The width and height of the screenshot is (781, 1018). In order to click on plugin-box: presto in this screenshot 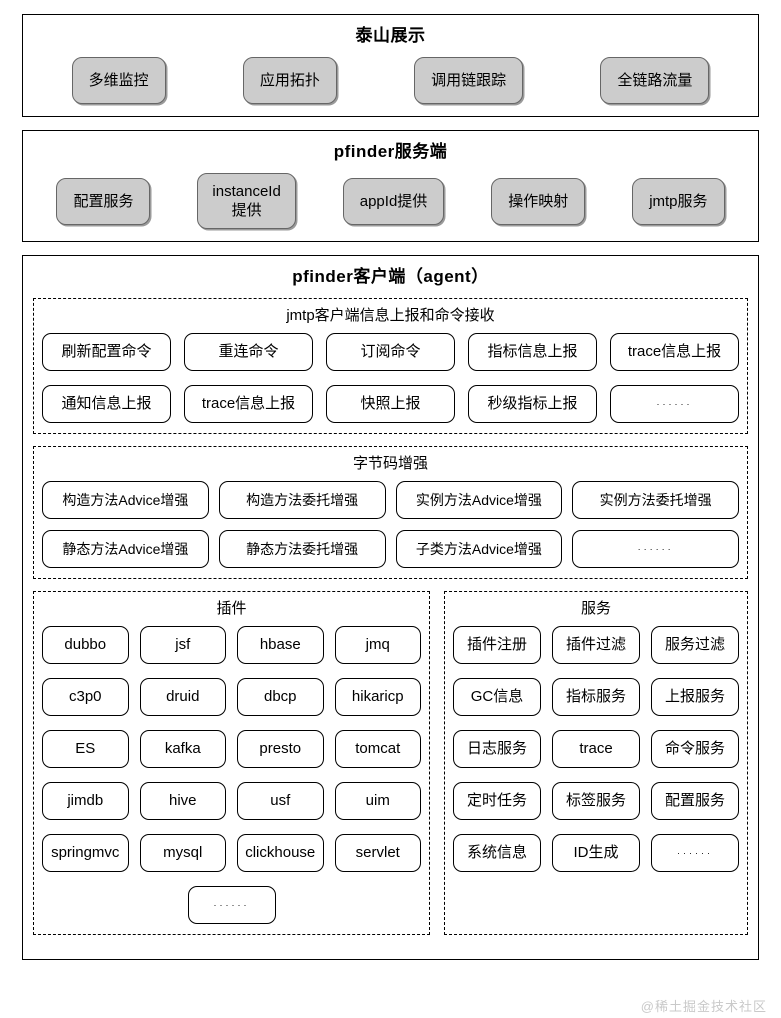, I will do `click(280, 749)`.